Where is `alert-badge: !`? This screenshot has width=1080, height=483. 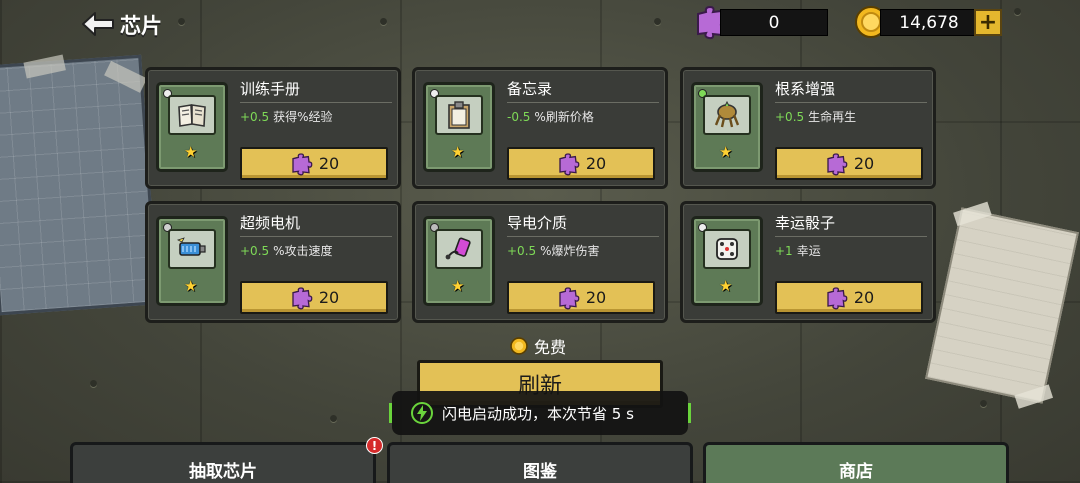
alert-badge: ! is located at coordinates (374, 445).